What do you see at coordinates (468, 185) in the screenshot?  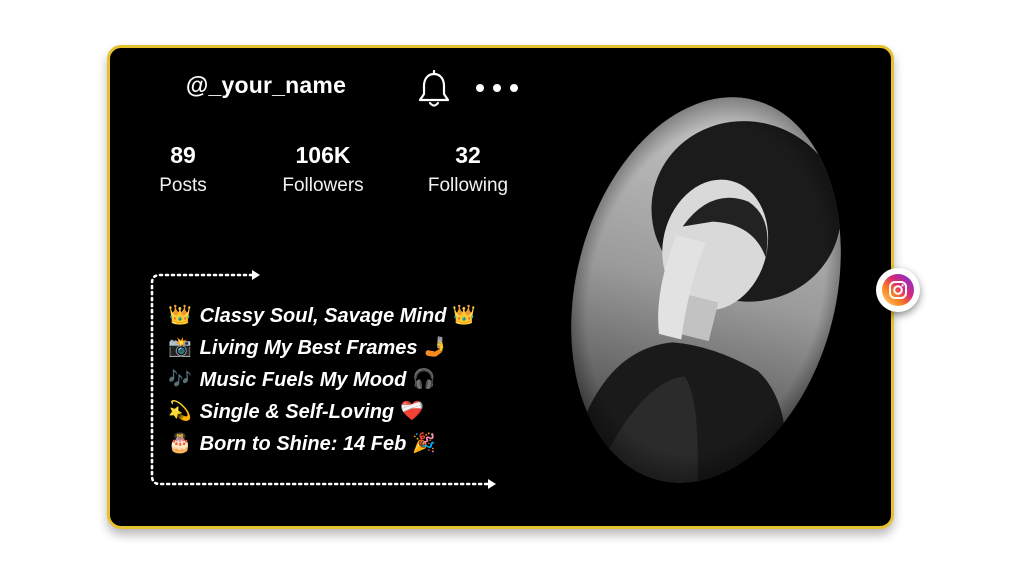 I see `stat-following-label: Following` at bounding box center [468, 185].